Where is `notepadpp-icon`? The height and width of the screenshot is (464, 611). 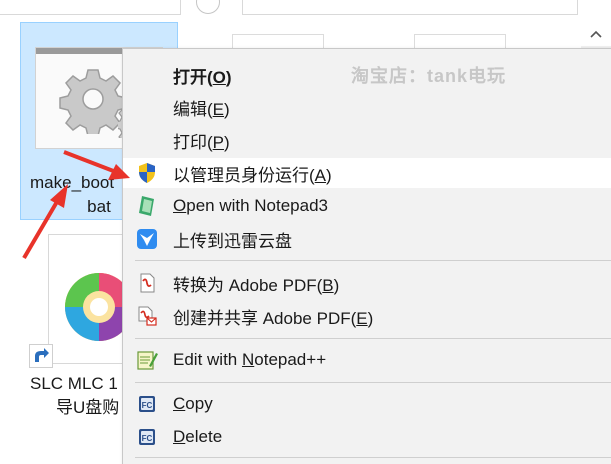 notepadpp-icon is located at coordinates (147, 360).